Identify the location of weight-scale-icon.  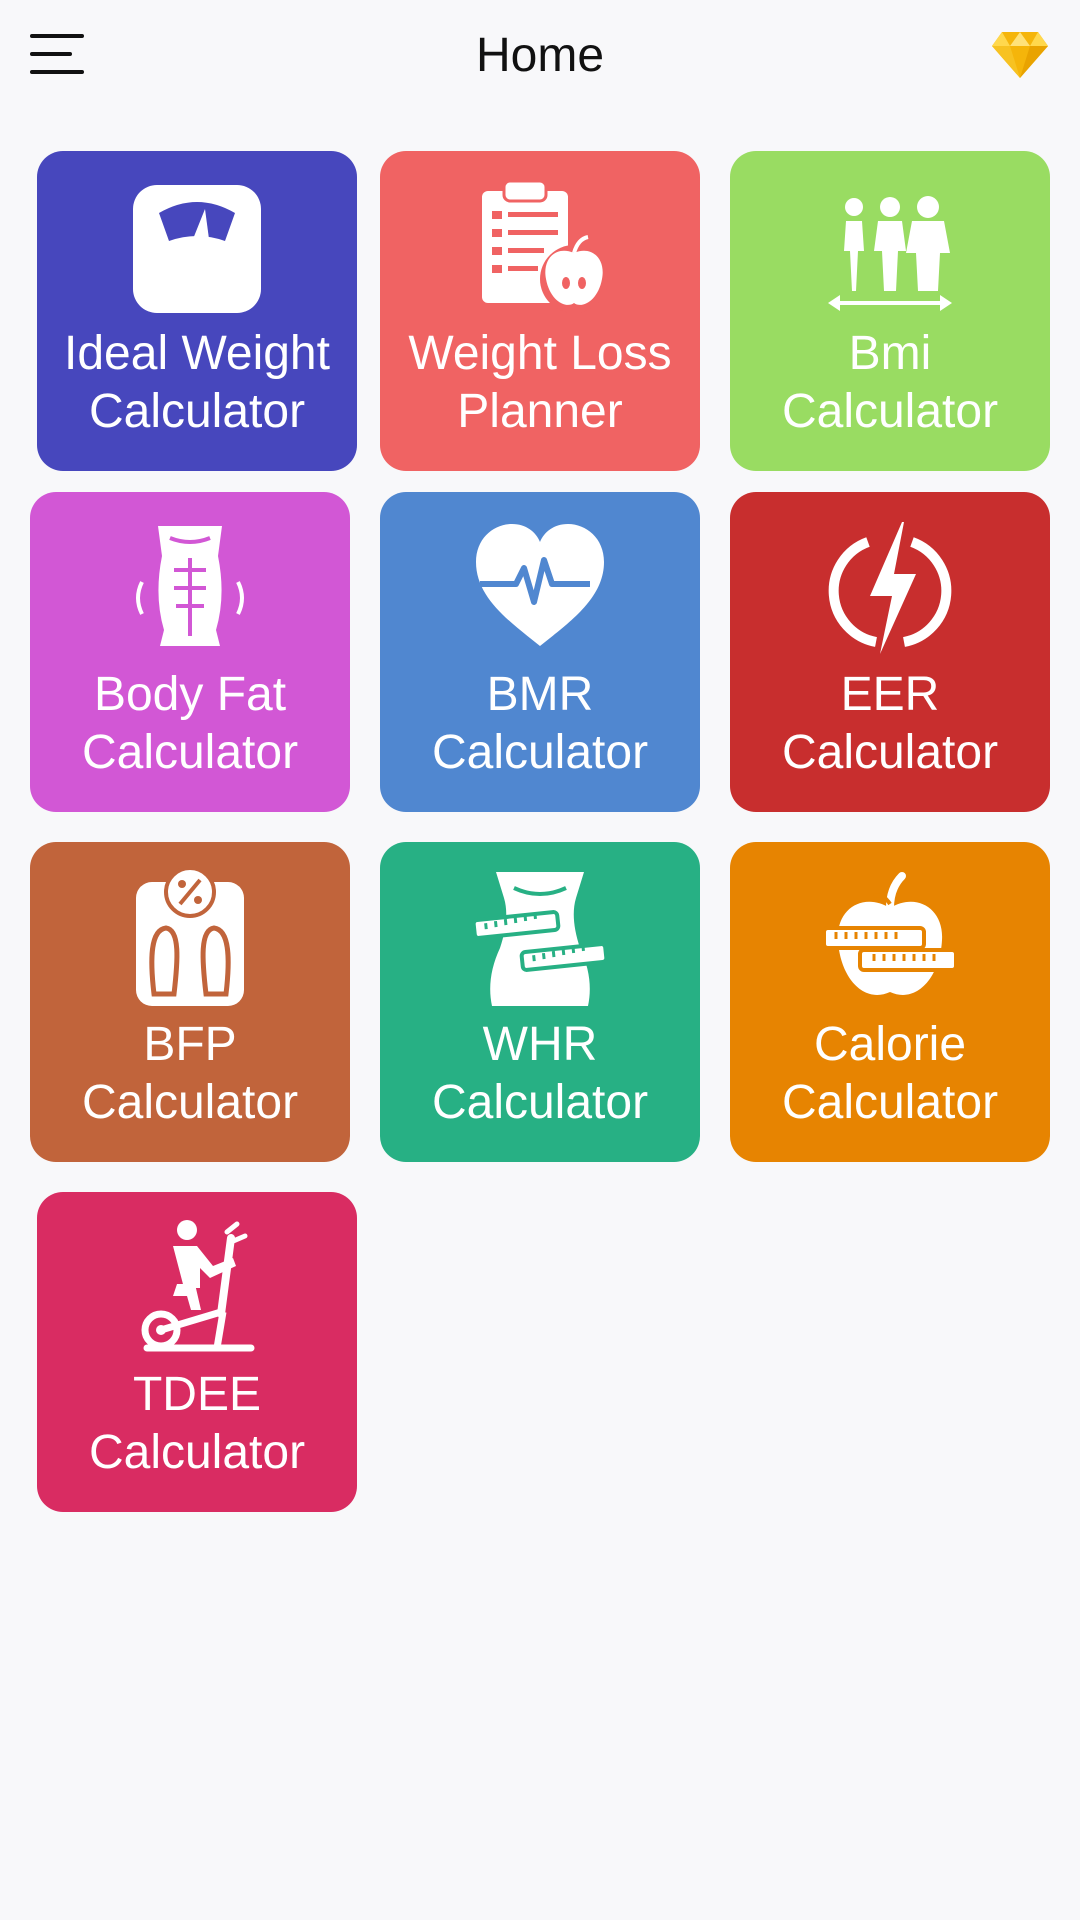
(197, 249).